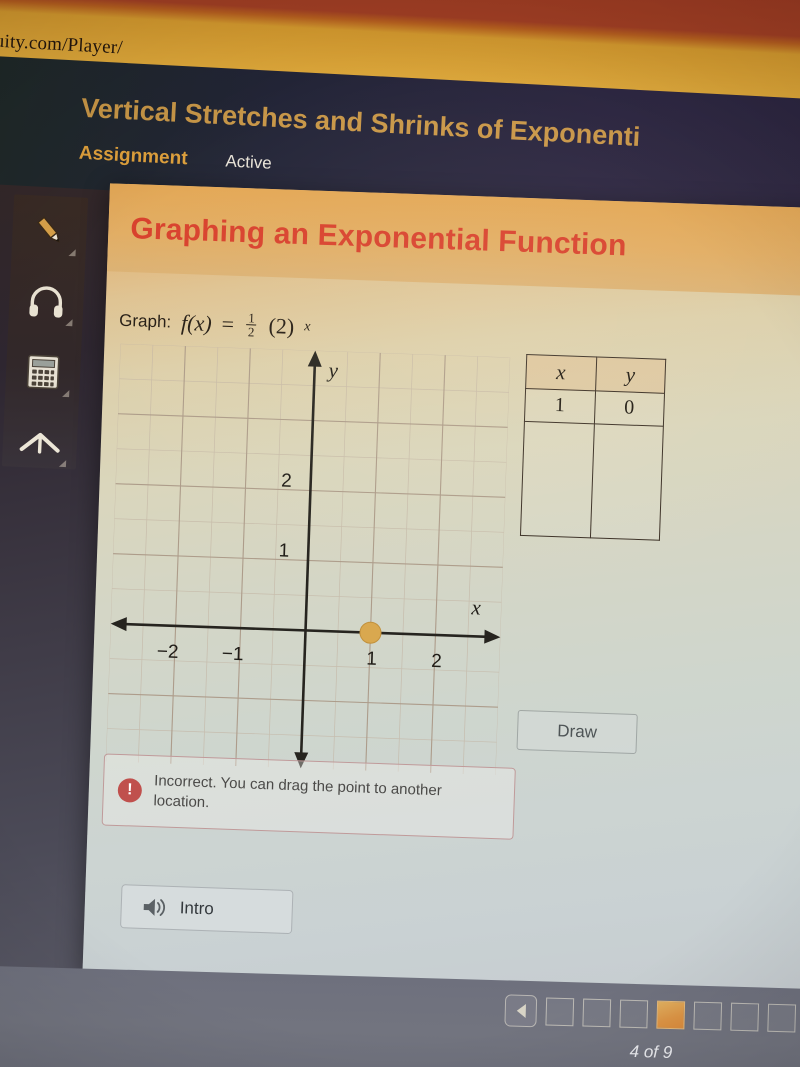 This screenshot has width=800, height=1067. I want to click on pencil-tool, so click(49, 231).